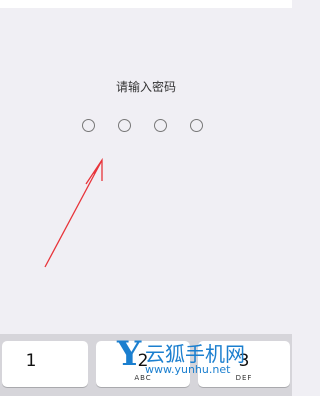  What do you see at coordinates (45, 364) in the screenshot?
I see `key-1: 1` at bounding box center [45, 364].